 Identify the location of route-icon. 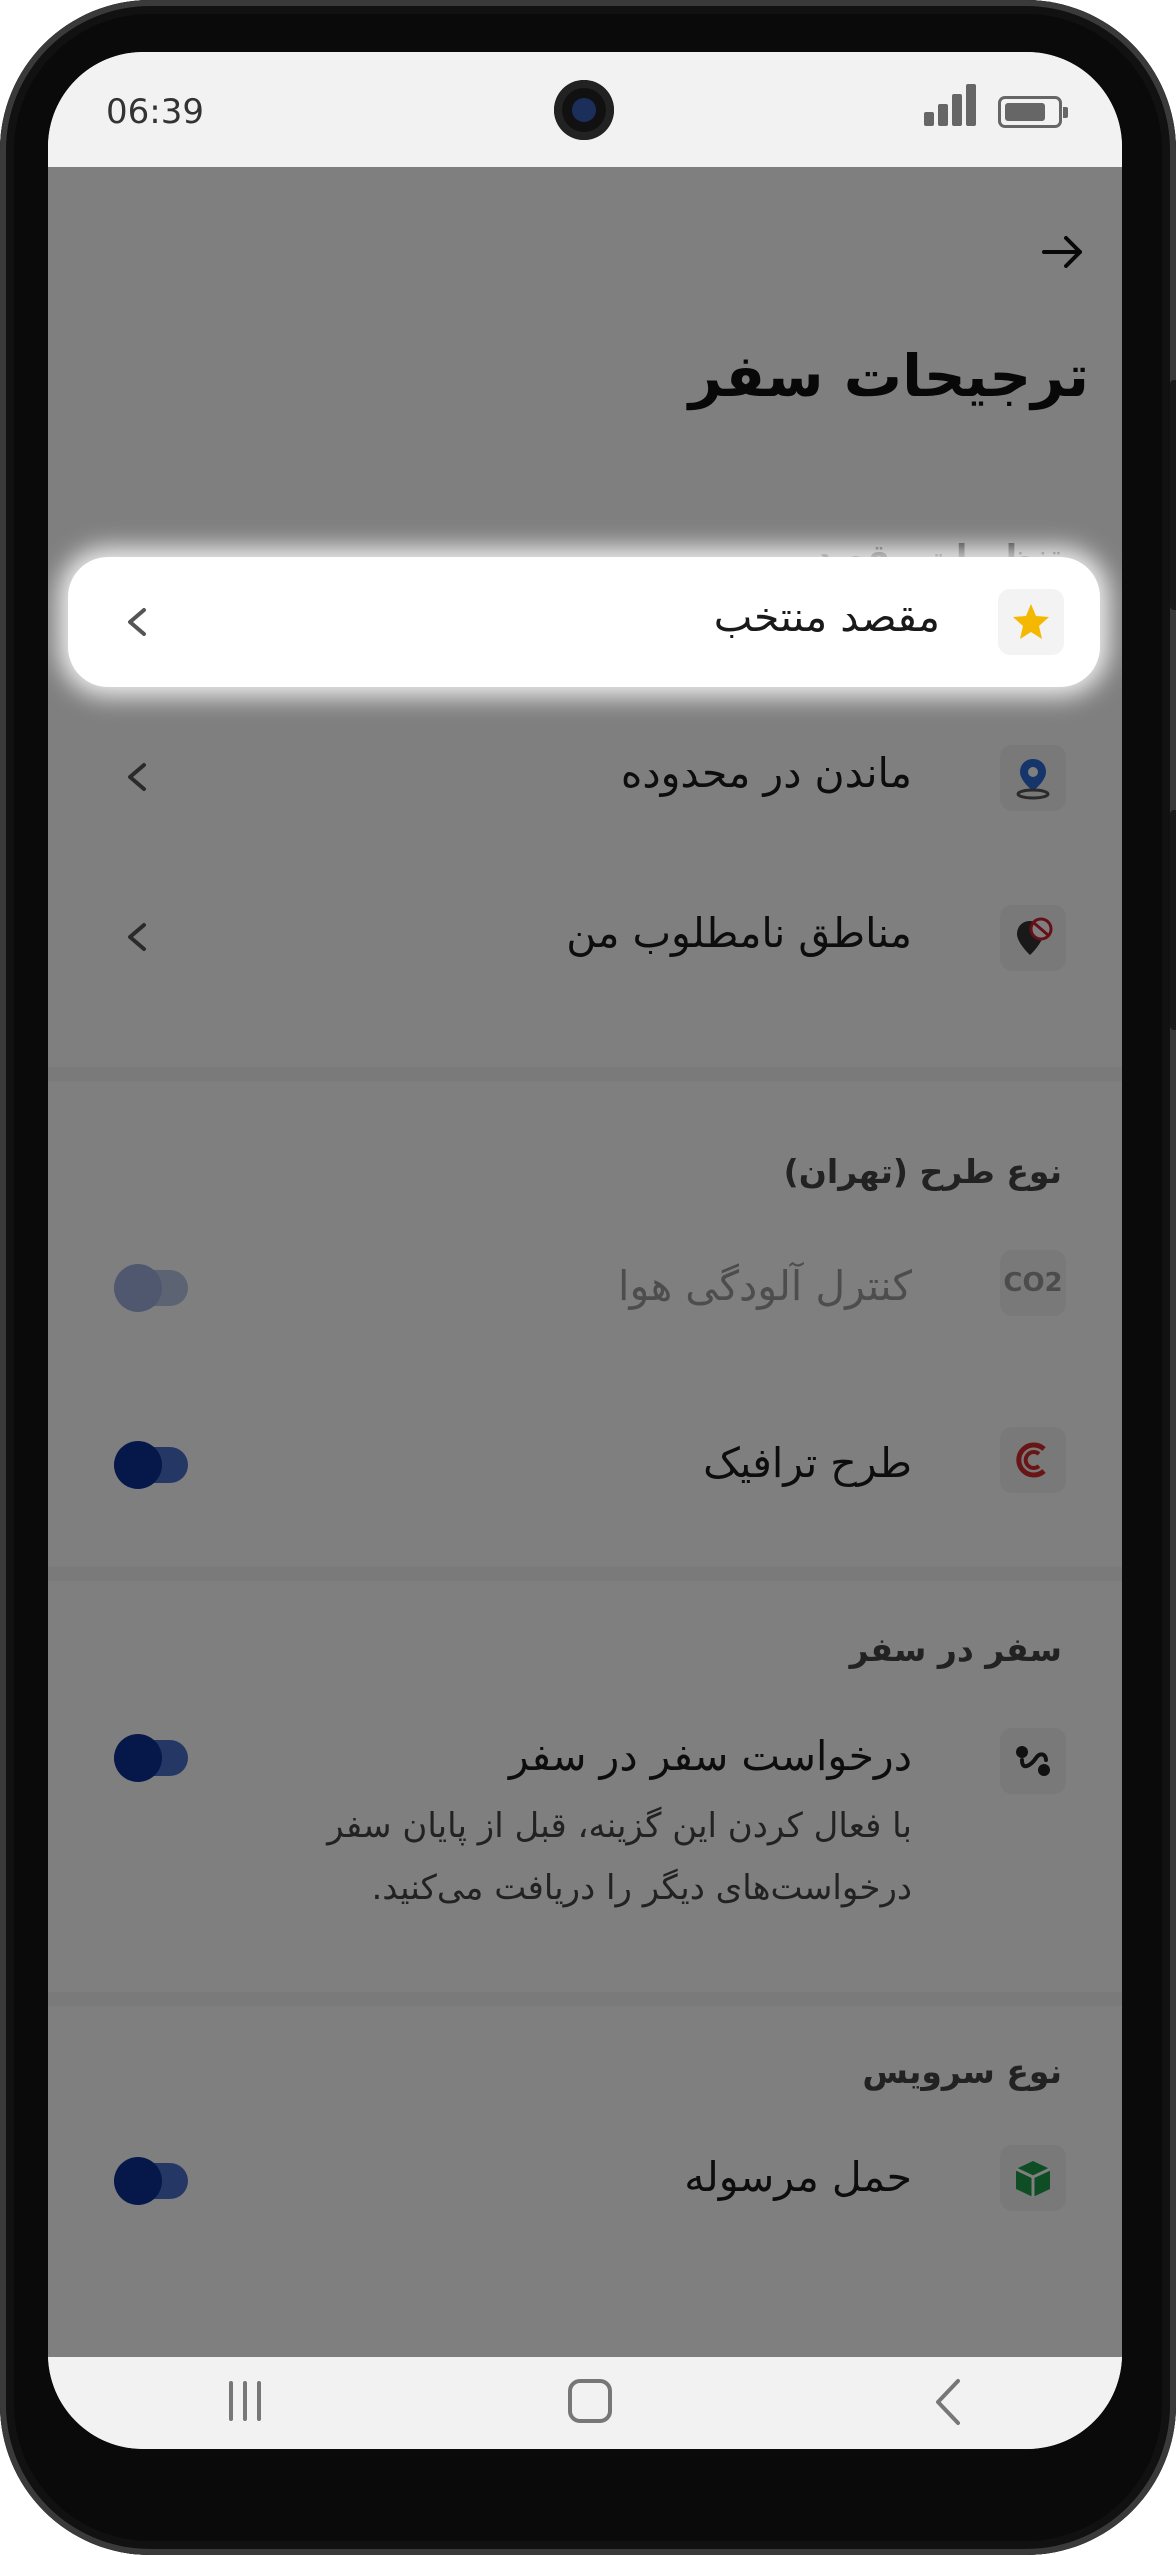
(1033, 1761).